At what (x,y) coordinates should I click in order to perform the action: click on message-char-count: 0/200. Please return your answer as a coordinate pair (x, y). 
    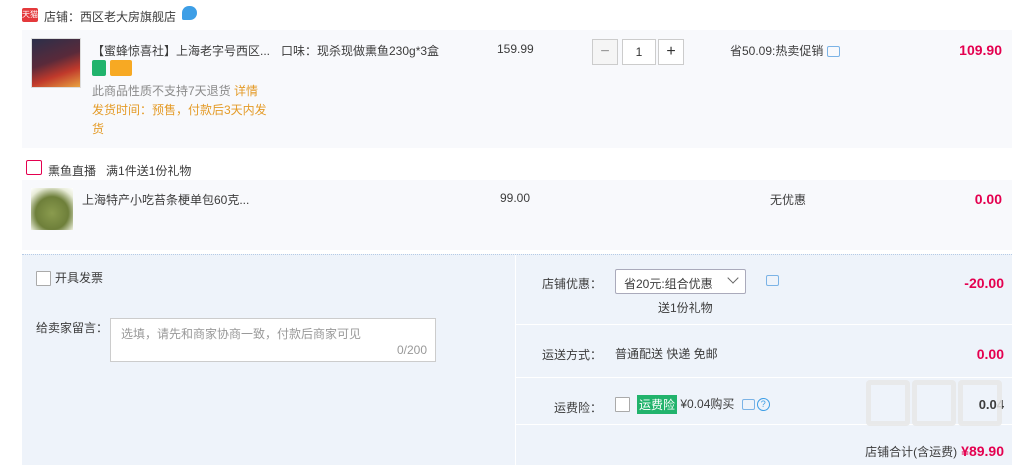
    Looking at the image, I should click on (411, 350).